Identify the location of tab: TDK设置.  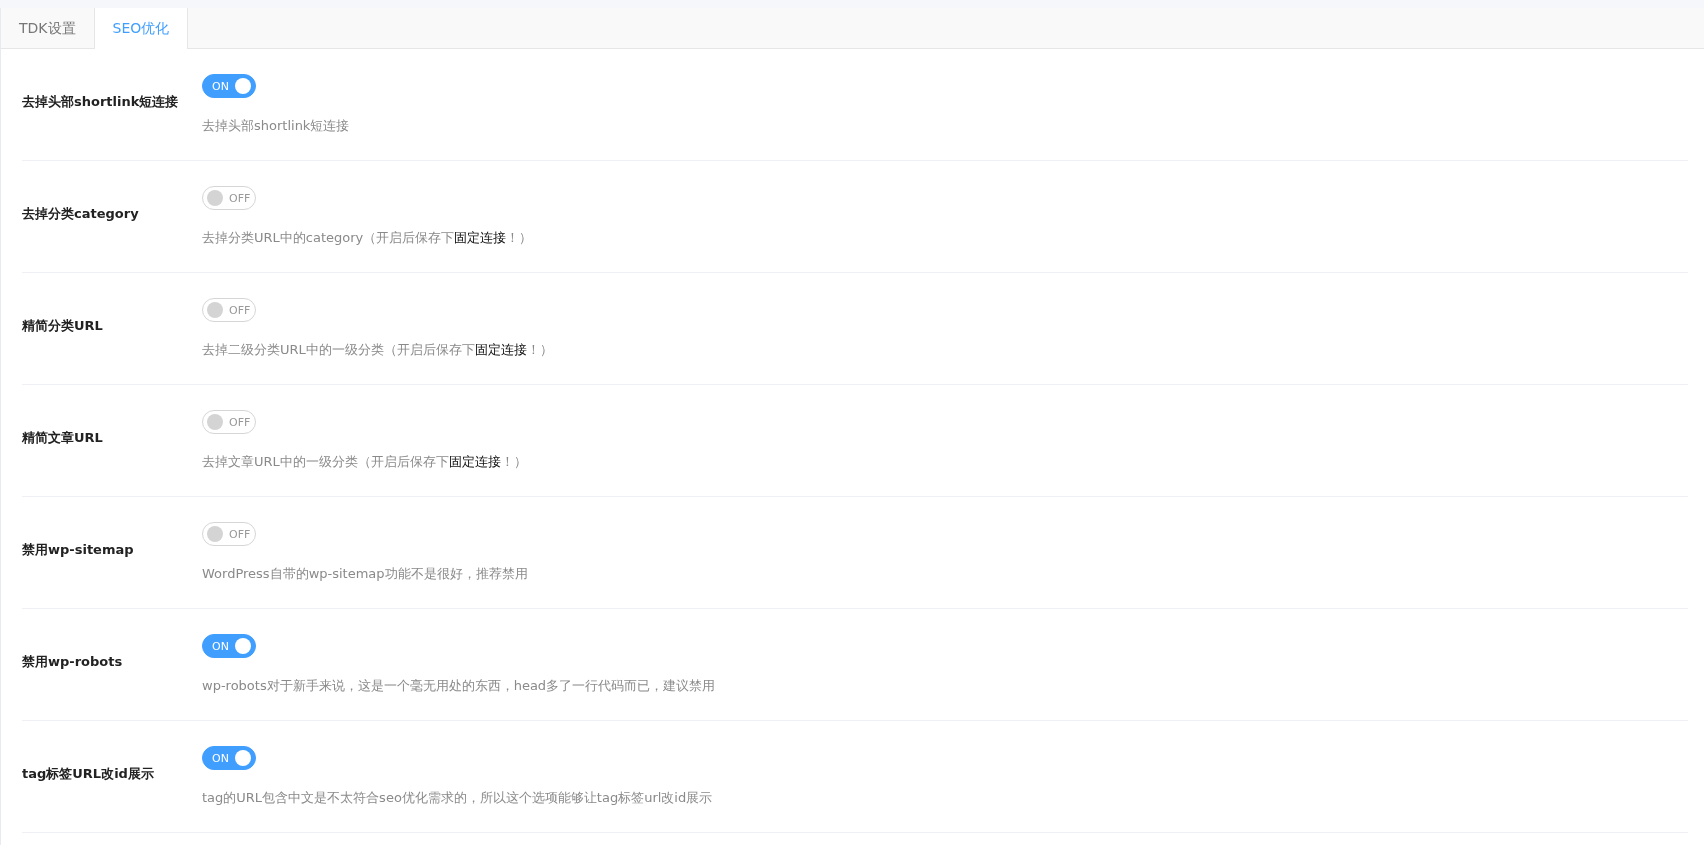
(48, 28).